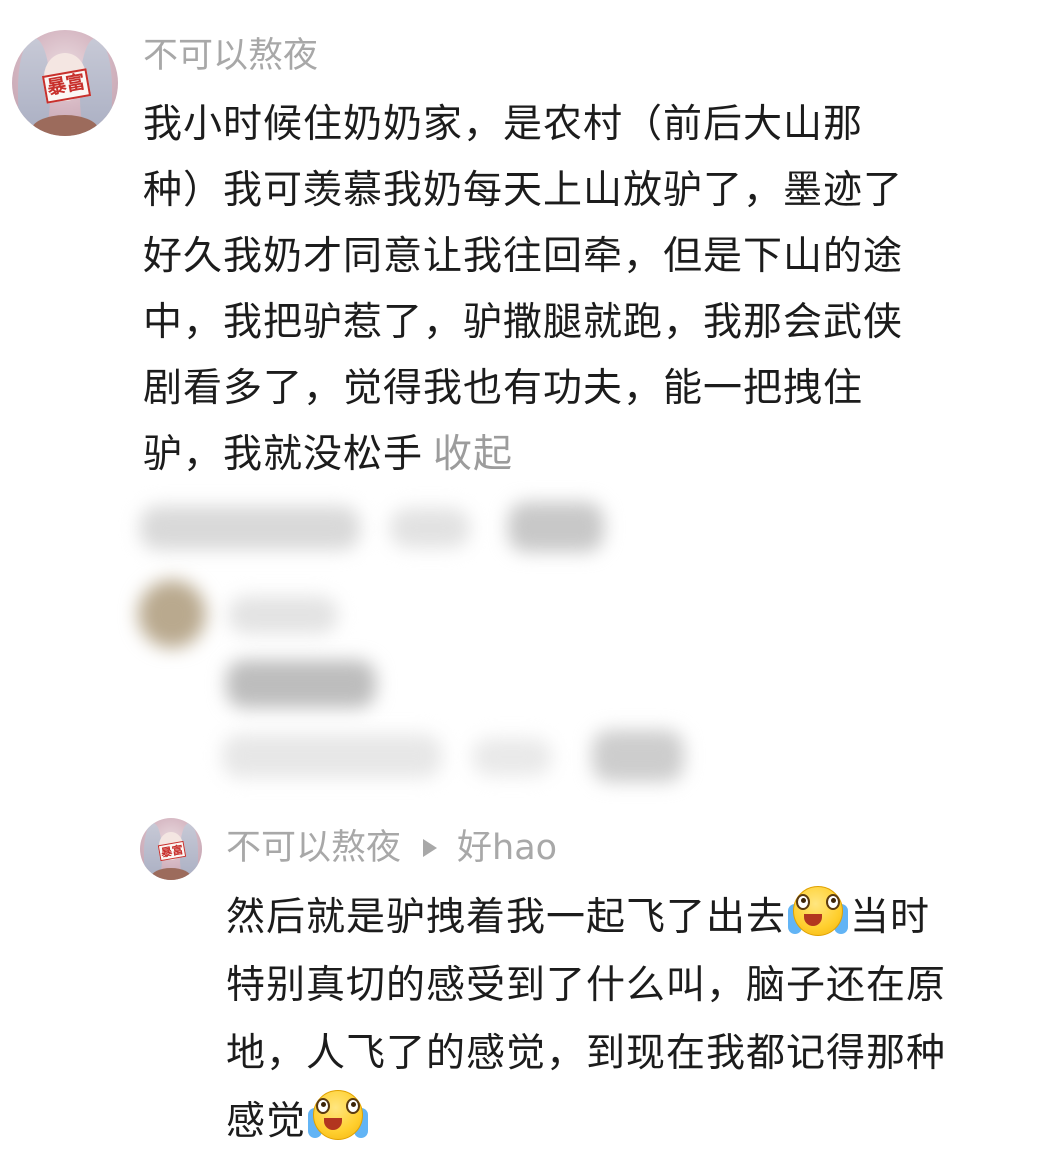 Image resolution: width=1040 pixels, height=1160 pixels. Describe the element at coordinates (507, 848) in the screenshot. I see `reply-to-username: 好hao` at that location.